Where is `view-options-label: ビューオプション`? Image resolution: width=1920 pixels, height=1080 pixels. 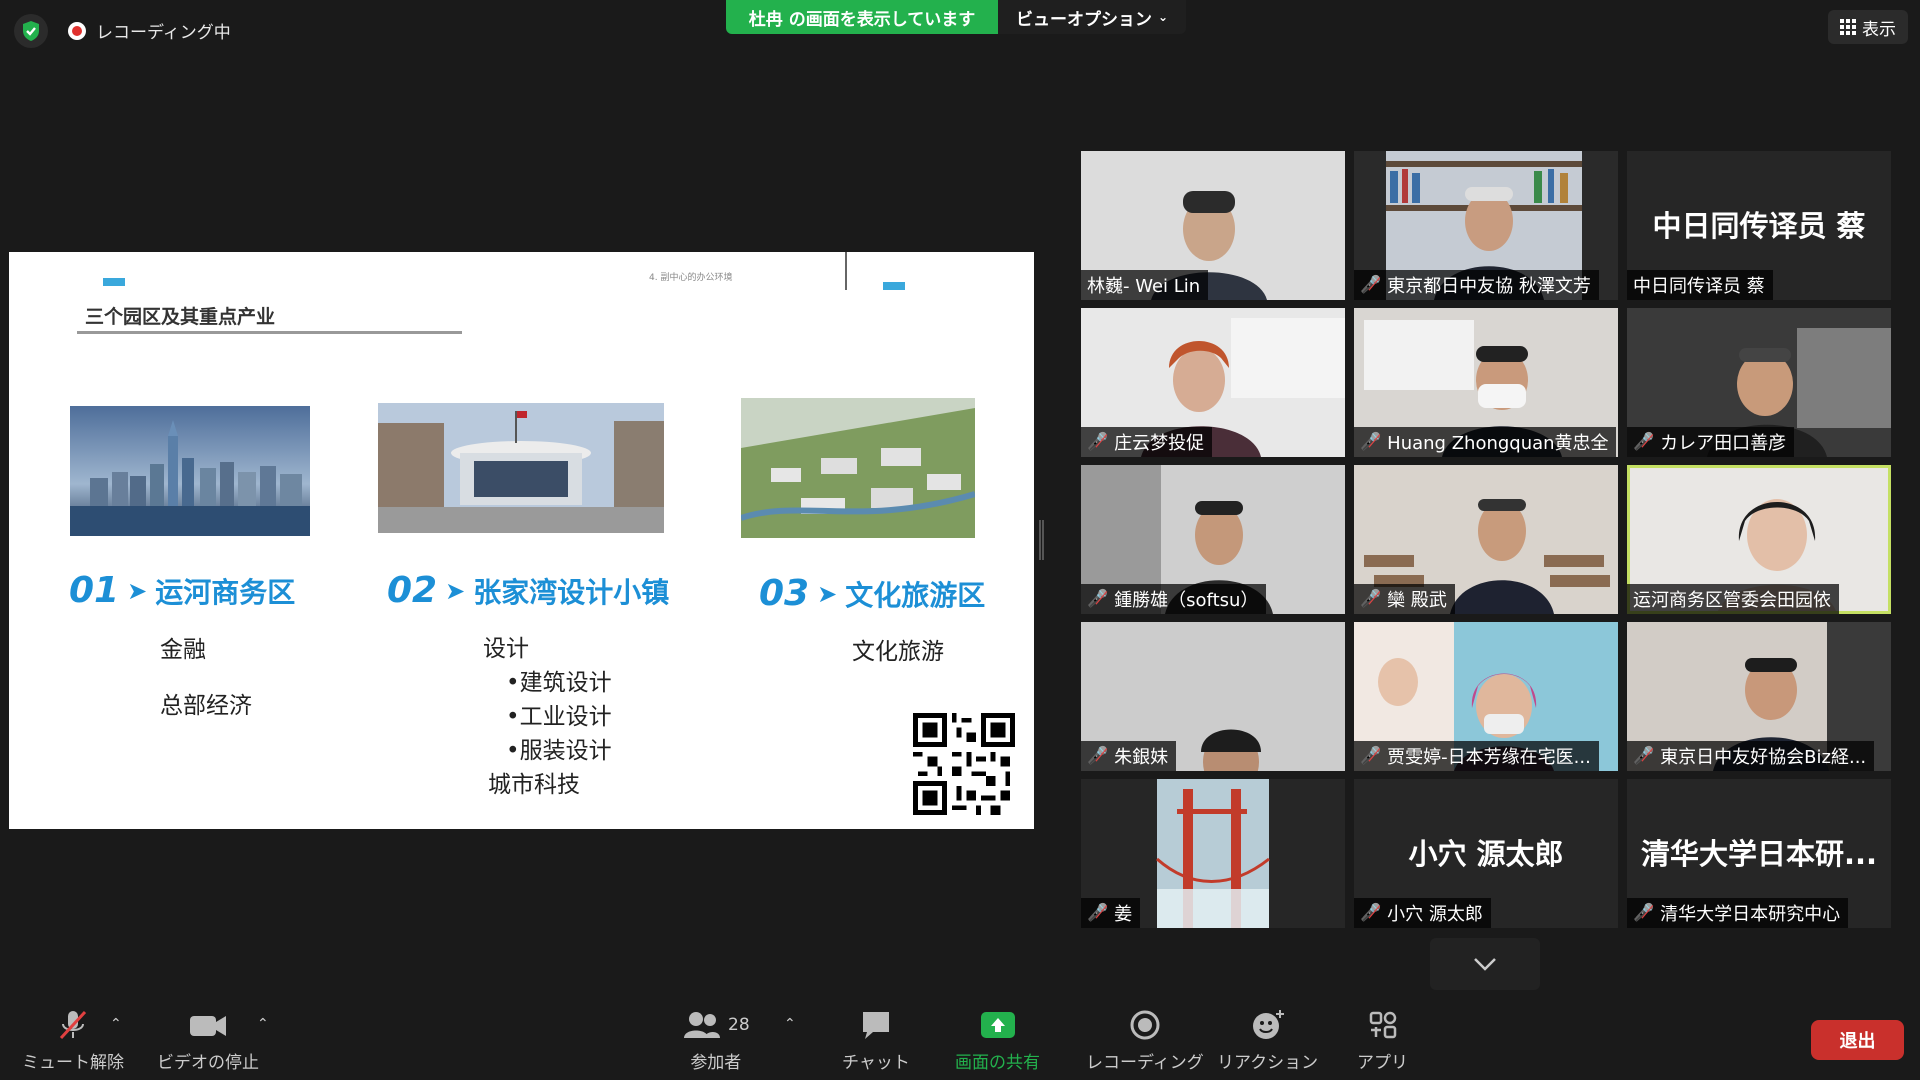
view-options-label: ビューオプション is located at coordinates (1083, 19).